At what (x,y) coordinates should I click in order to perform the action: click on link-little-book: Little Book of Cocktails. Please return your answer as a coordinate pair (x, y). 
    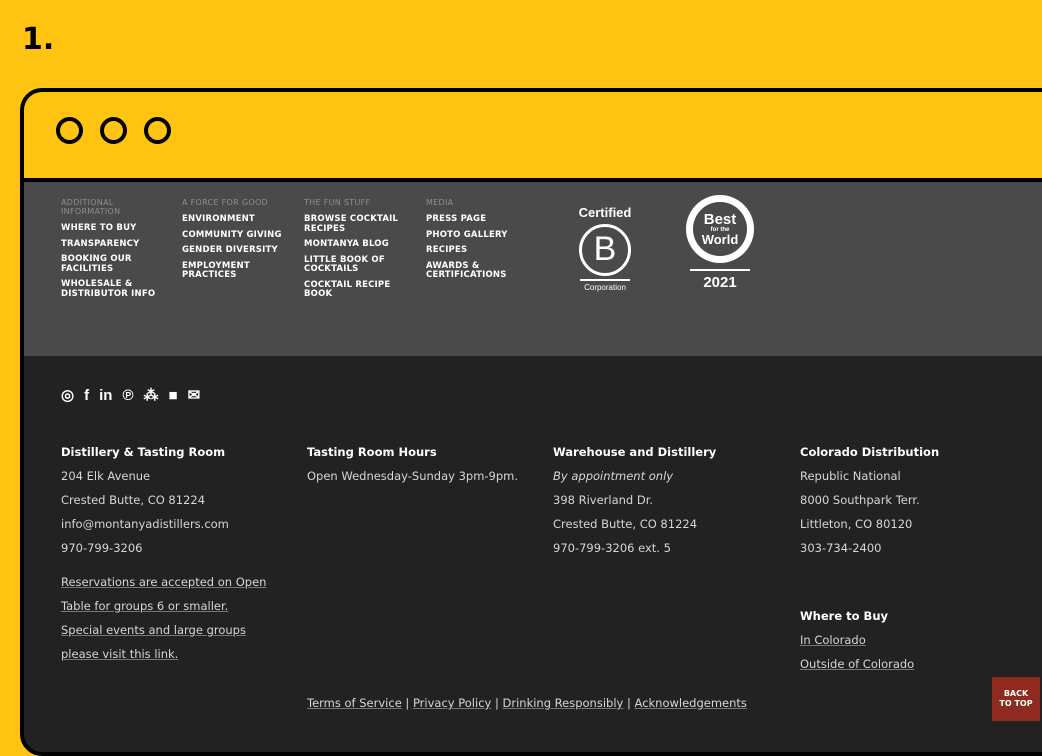
    Looking at the image, I should click on (354, 265).